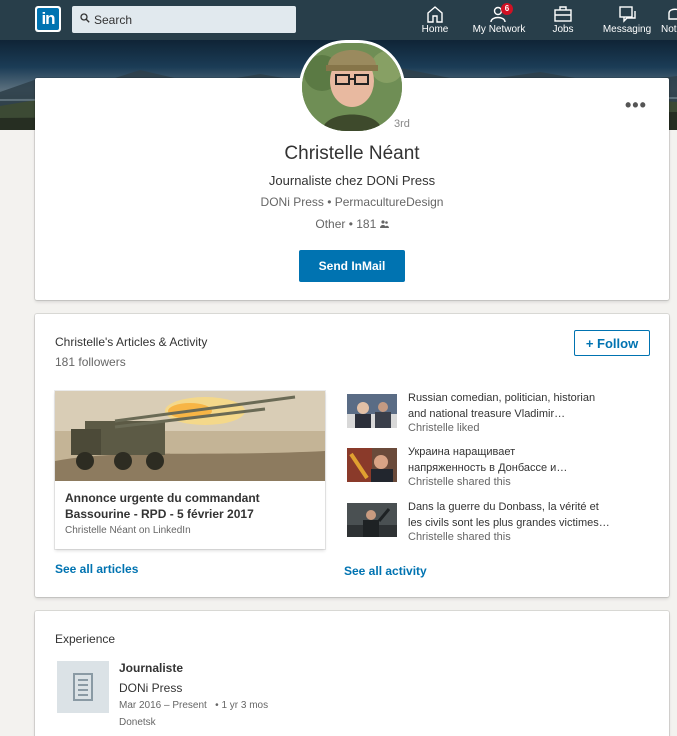 The width and height of the screenshot is (677, 736). What do you see at coordinates (636, 105) in the screenshot?
I see `more-options-icon: •••` at bounding box center [636, 105].